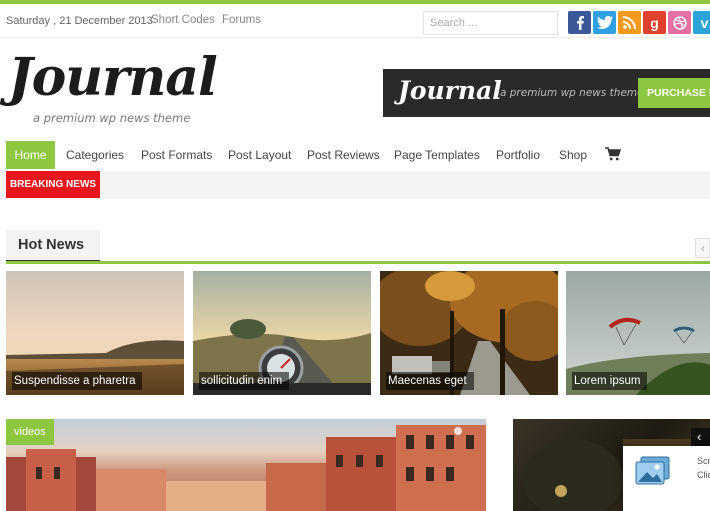 This screenshot has height=511, width=710. What do you see at coordinates (629, 22) in the screenshot?
I see `rss-icon` at bounding box center [629, 22].